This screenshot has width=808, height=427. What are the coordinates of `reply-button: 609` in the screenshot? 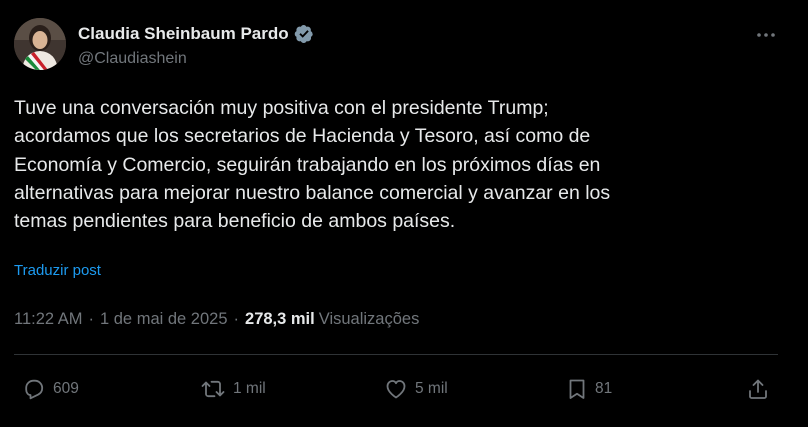 It's located at (50, 389).